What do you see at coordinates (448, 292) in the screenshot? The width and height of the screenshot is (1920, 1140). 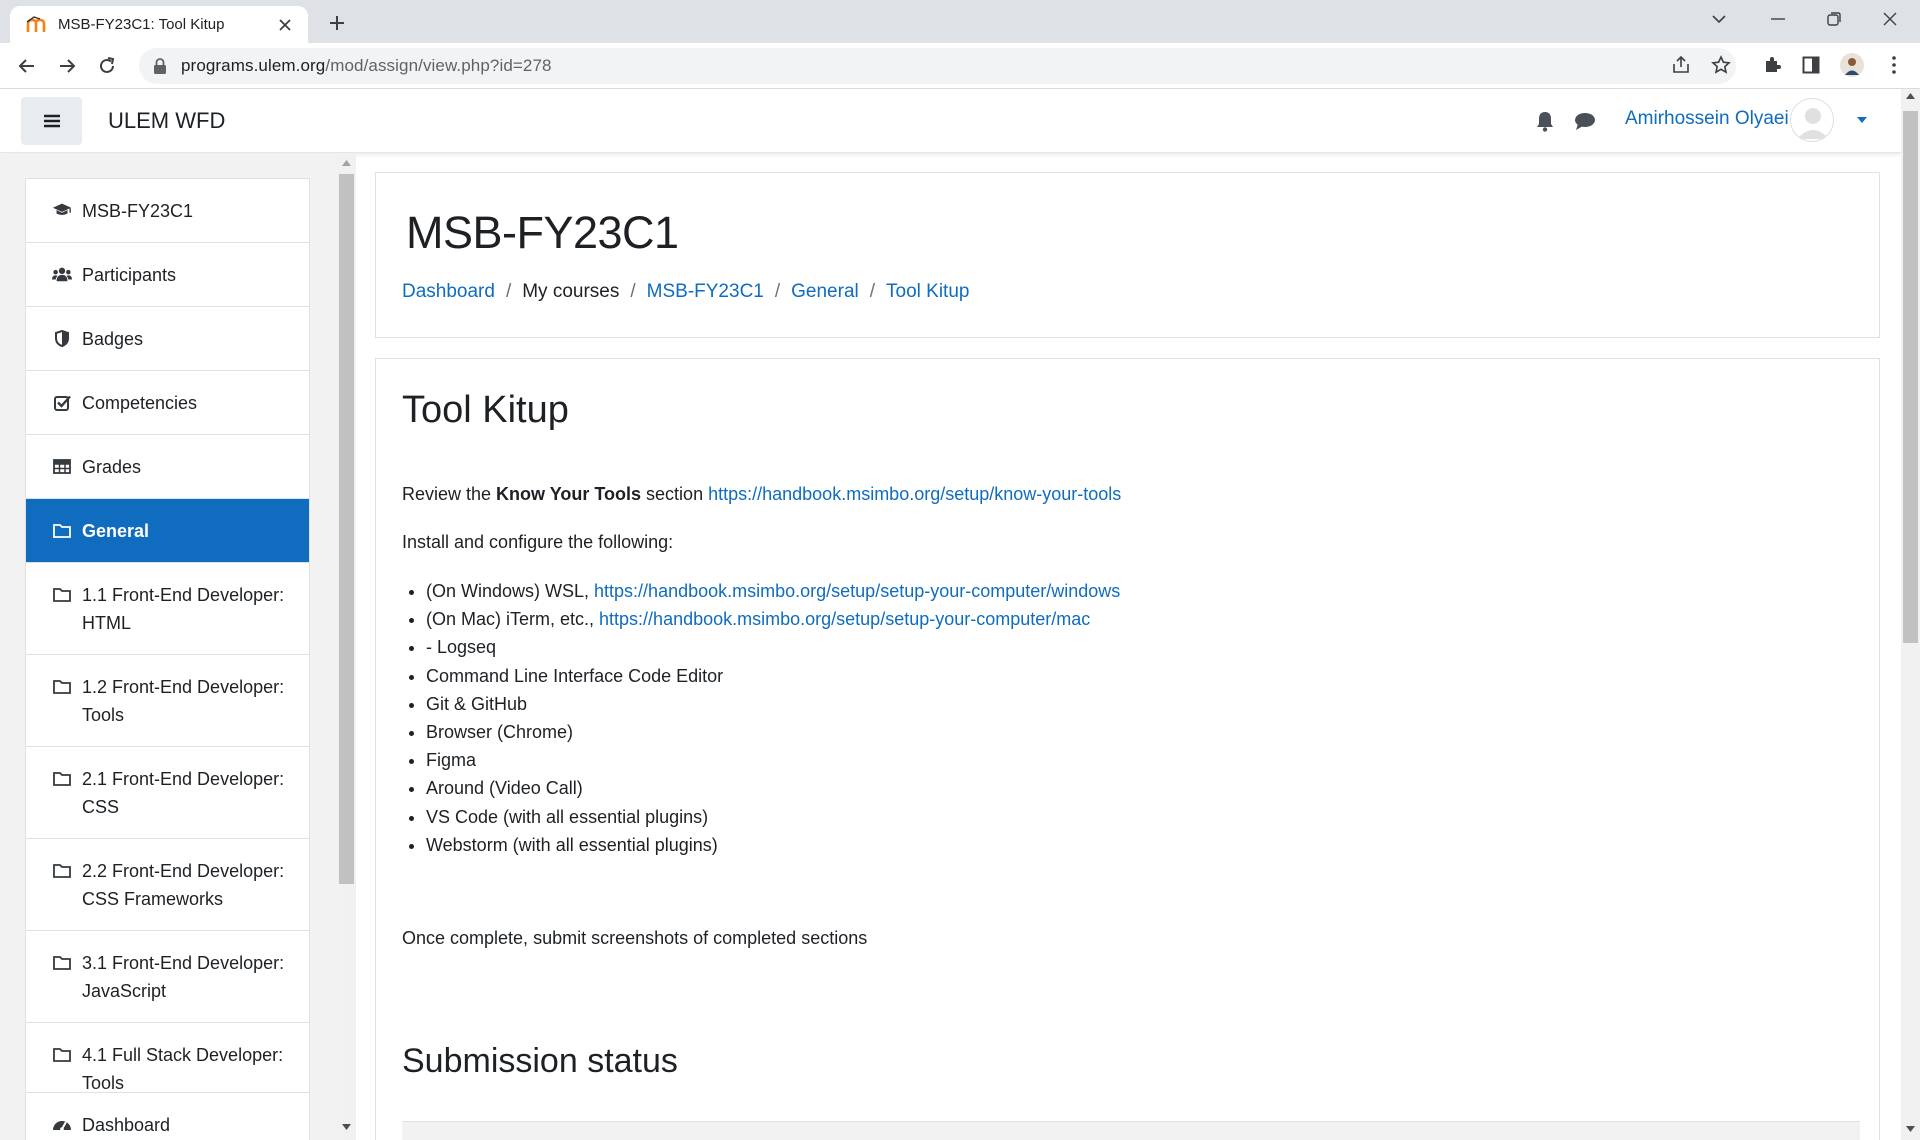 I see `breadcrumb-dashboard: Dashboard` at bounding box center [448, 292].